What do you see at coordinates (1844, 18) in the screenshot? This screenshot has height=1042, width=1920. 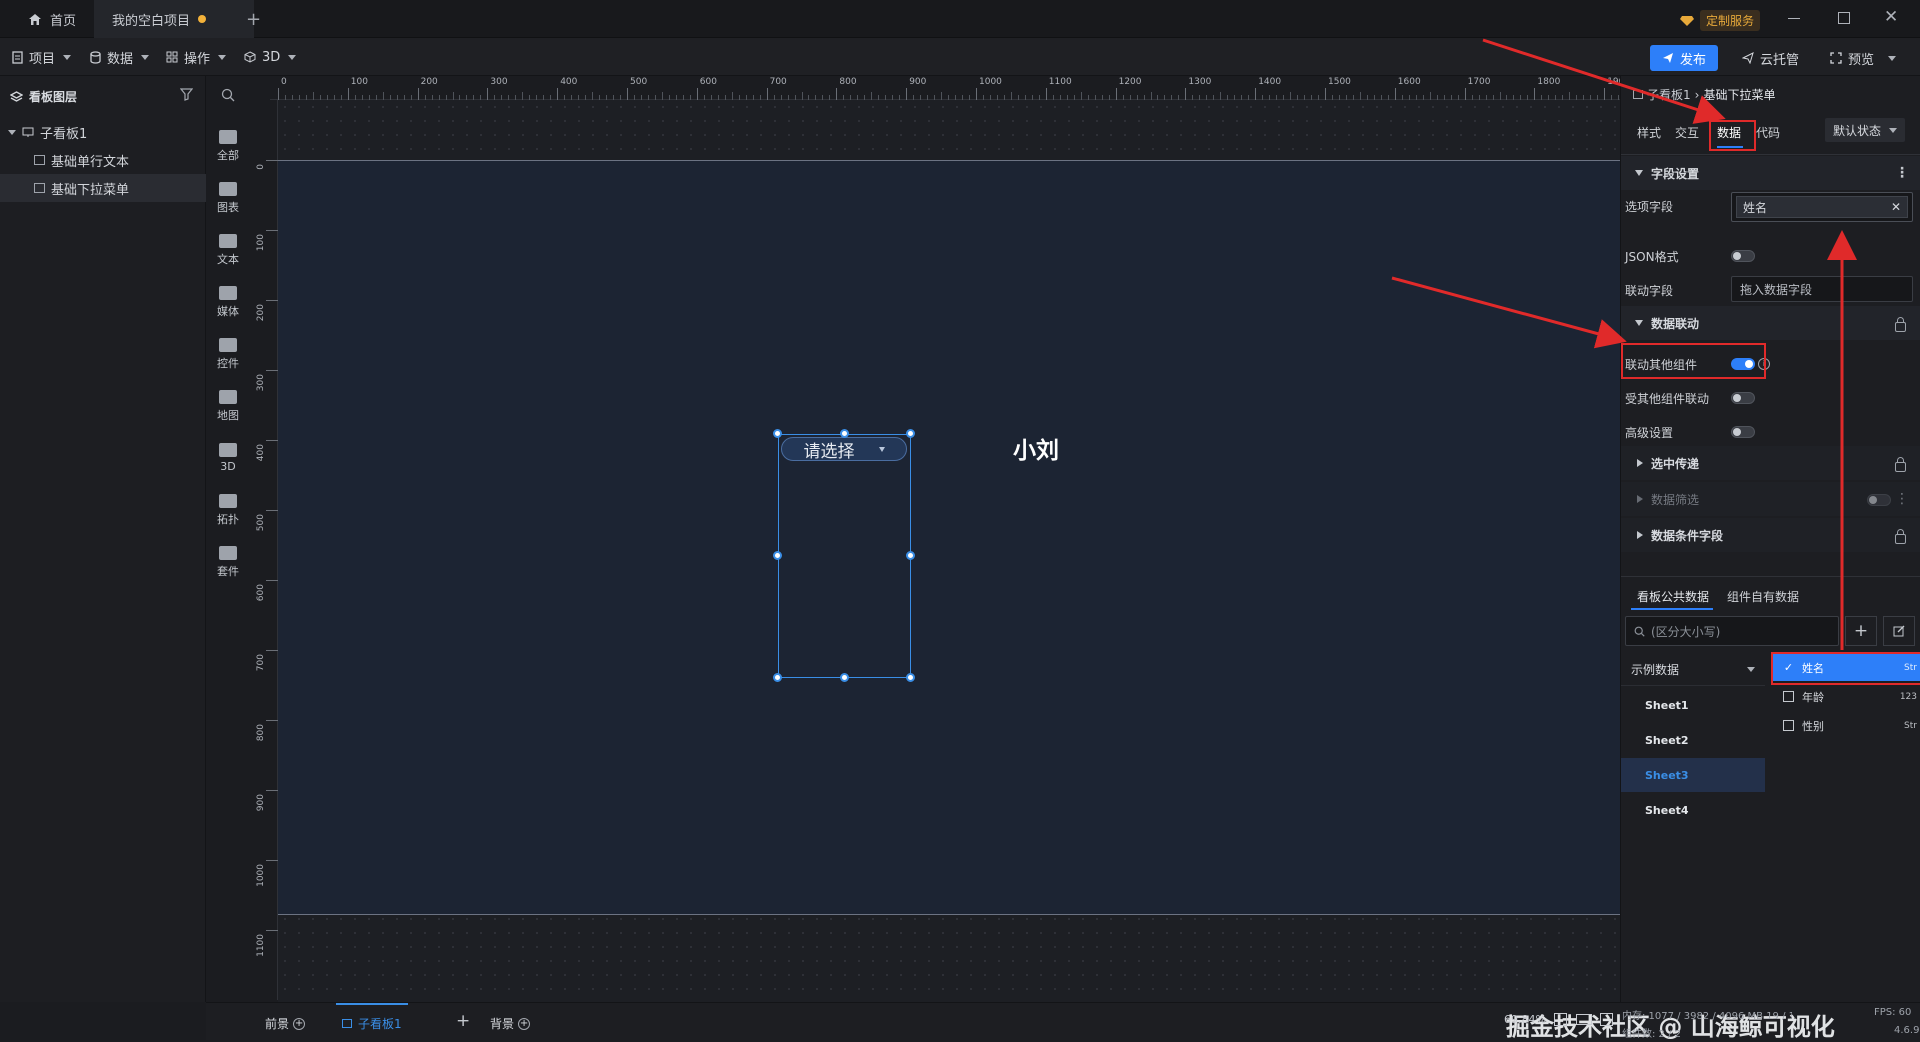 I see `restore-icon` at bounding box center [1844, 18].